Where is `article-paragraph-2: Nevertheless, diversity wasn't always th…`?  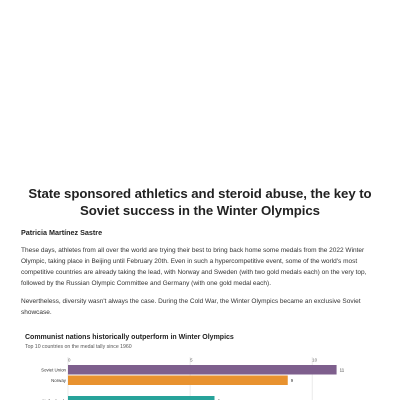 article-paragraph-2: Nevertheless, diversity wasn't always th… is located at coordinates (191, 307).